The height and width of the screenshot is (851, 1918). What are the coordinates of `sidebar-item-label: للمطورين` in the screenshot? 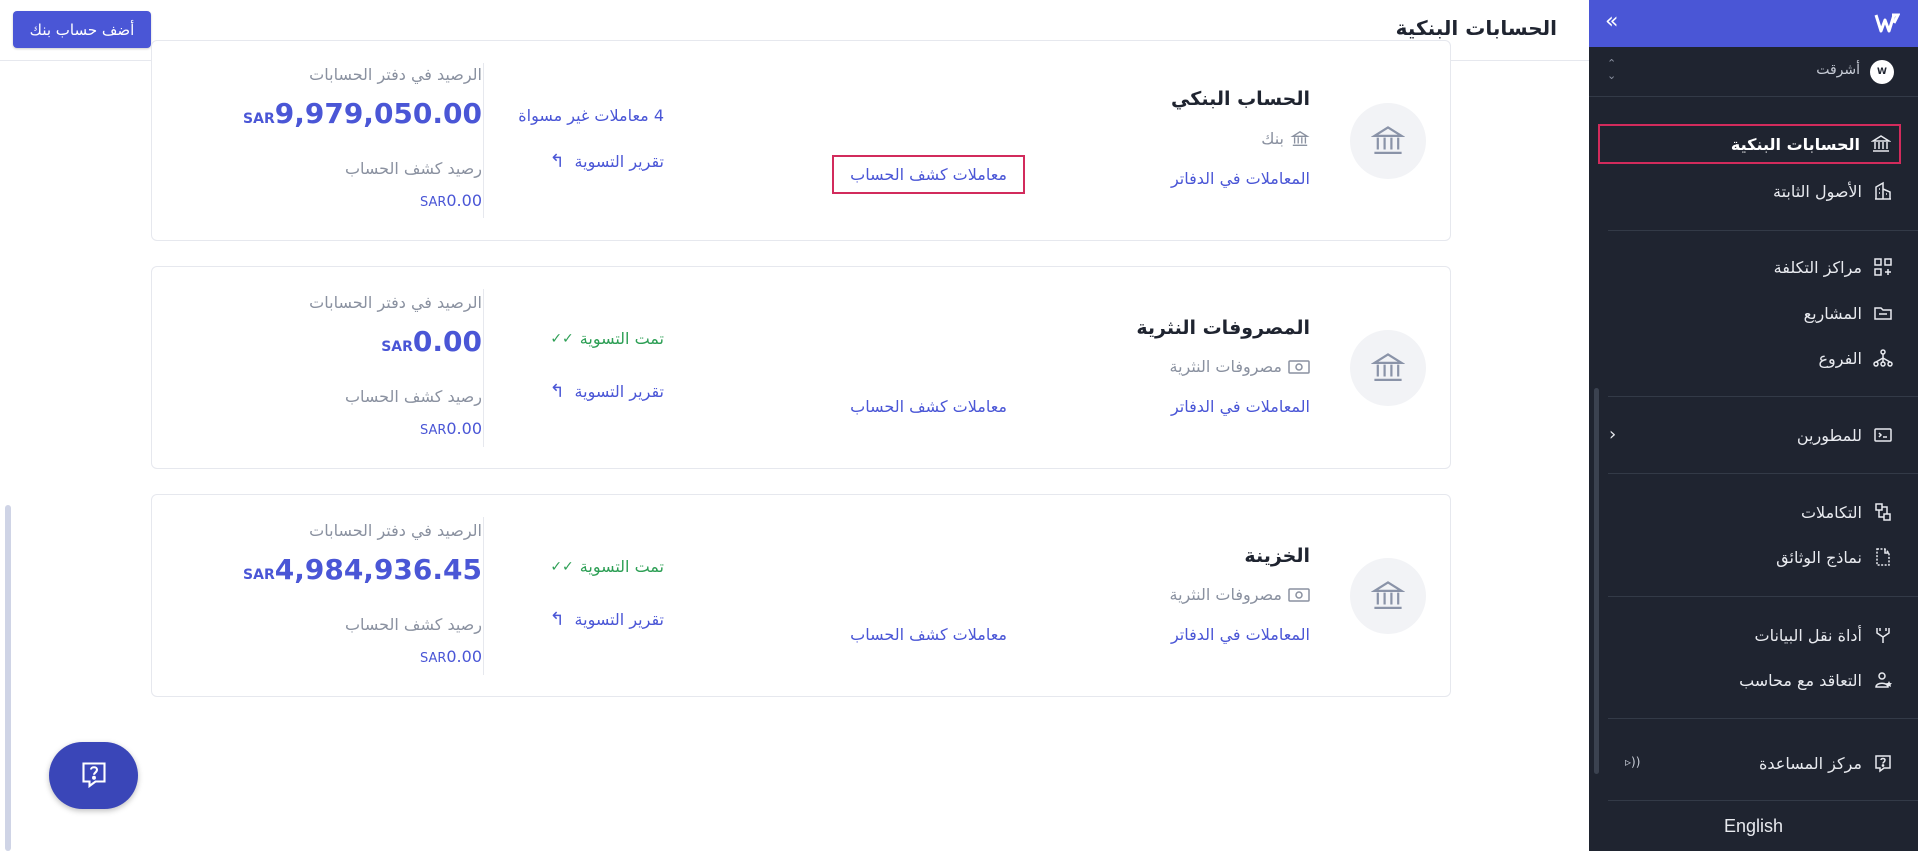 It's located at (1829, 435).